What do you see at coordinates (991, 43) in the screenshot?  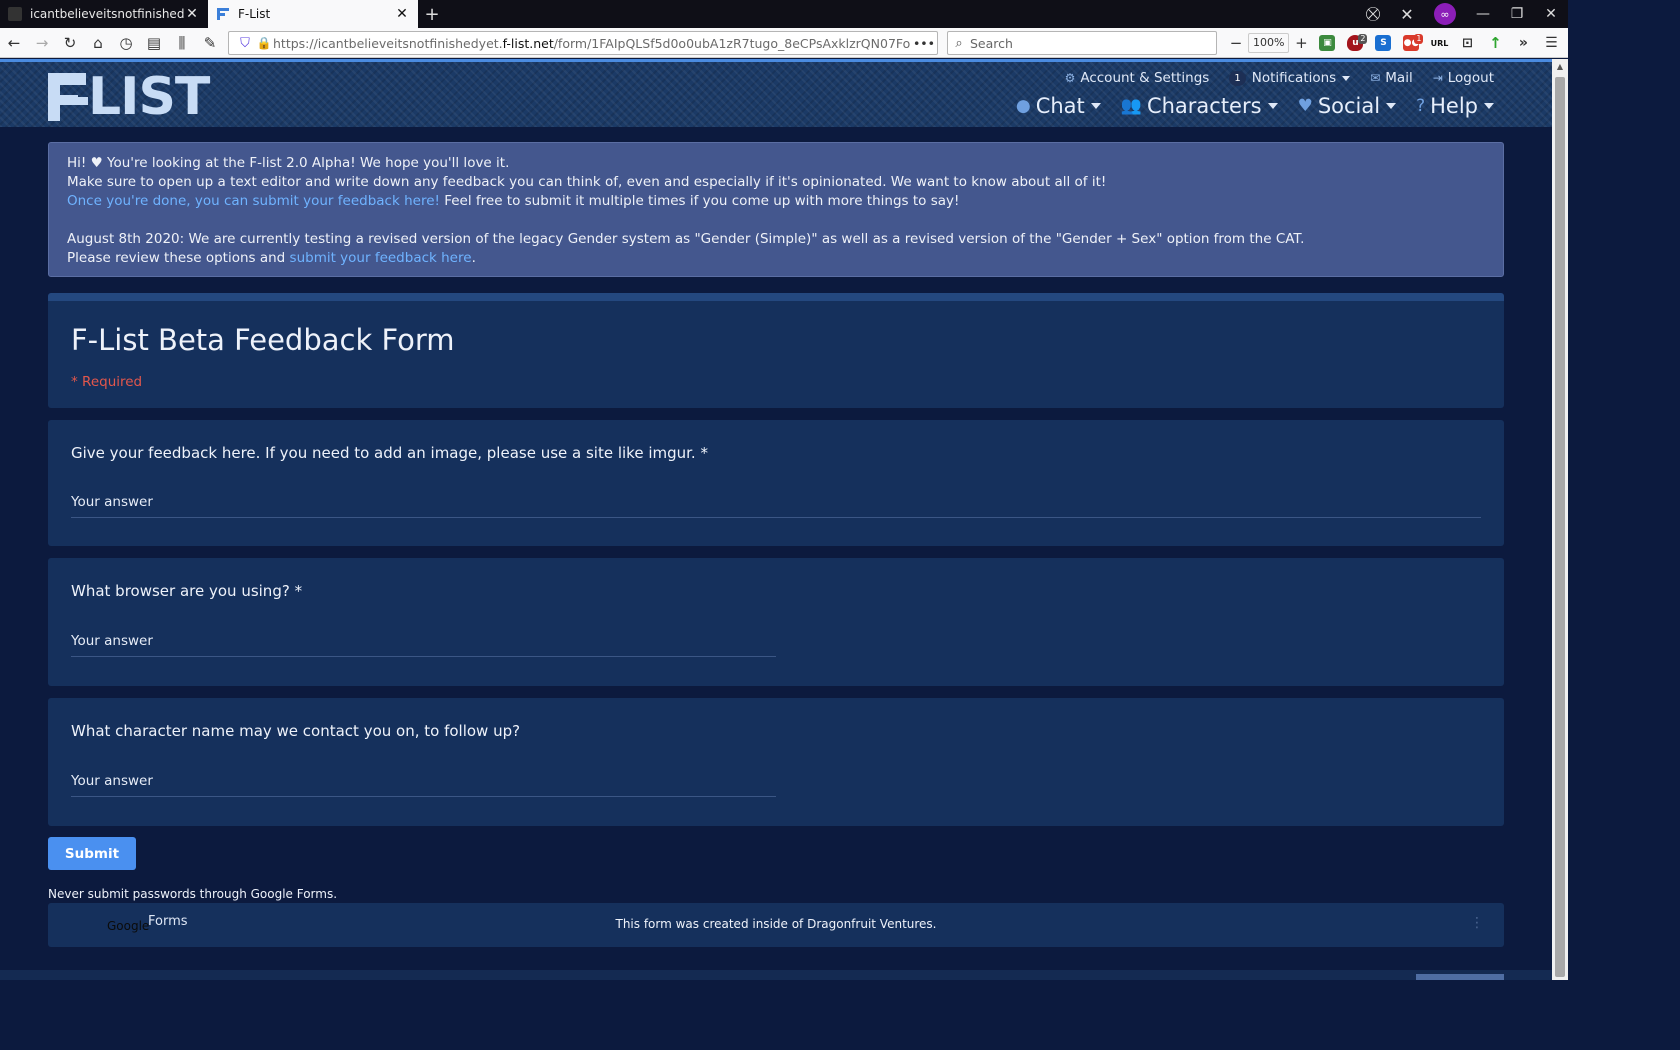 I see `search-placeholder: Search` at bounding box center [991, 43].